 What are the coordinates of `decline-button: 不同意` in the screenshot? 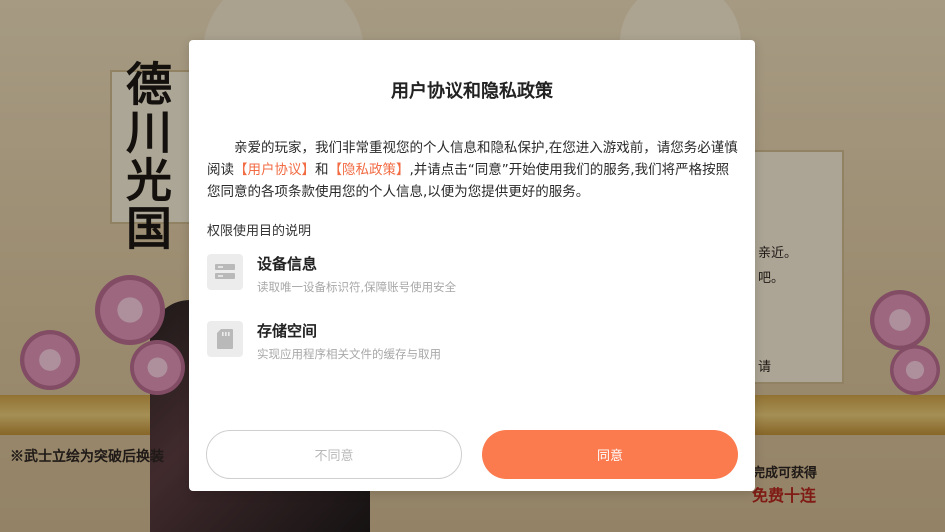 It's located at (334, 454).